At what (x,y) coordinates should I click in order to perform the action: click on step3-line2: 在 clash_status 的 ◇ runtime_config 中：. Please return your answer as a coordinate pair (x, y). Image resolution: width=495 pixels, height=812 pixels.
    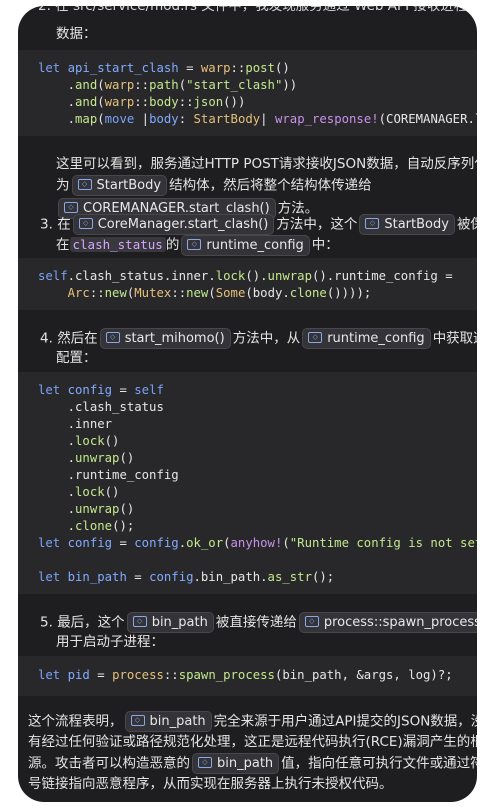
    Looking at the image, I should click on (197, 245).